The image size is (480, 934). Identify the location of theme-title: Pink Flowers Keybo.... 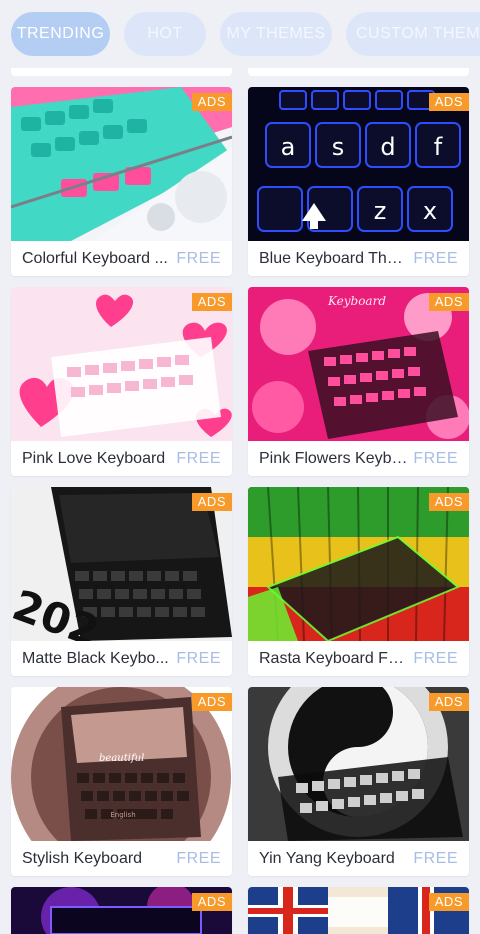
(334, 458).